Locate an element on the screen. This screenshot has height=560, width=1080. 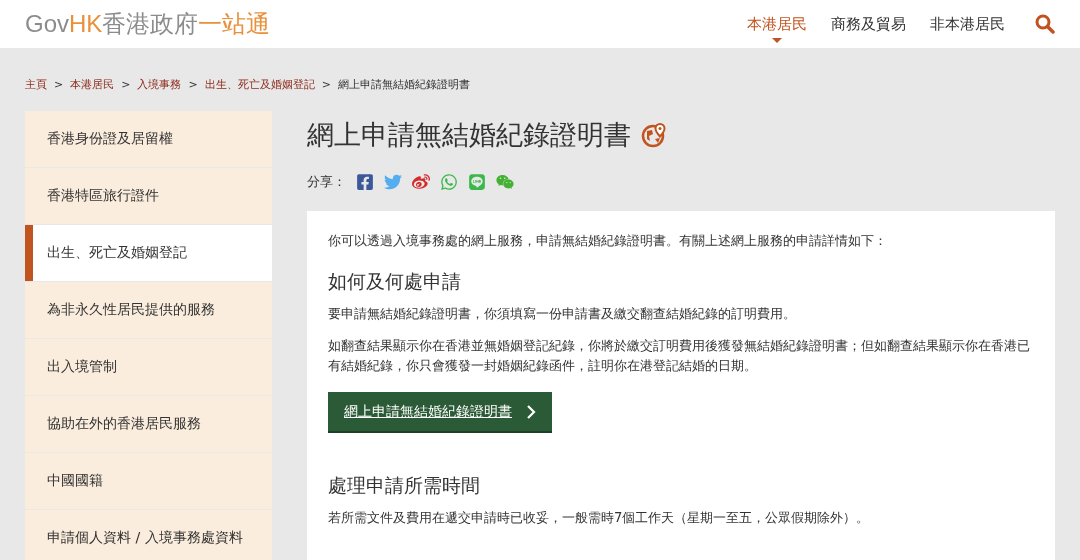
sidebar-item: 協助在外的香港居民服務 is located at coordinates (148, 424).